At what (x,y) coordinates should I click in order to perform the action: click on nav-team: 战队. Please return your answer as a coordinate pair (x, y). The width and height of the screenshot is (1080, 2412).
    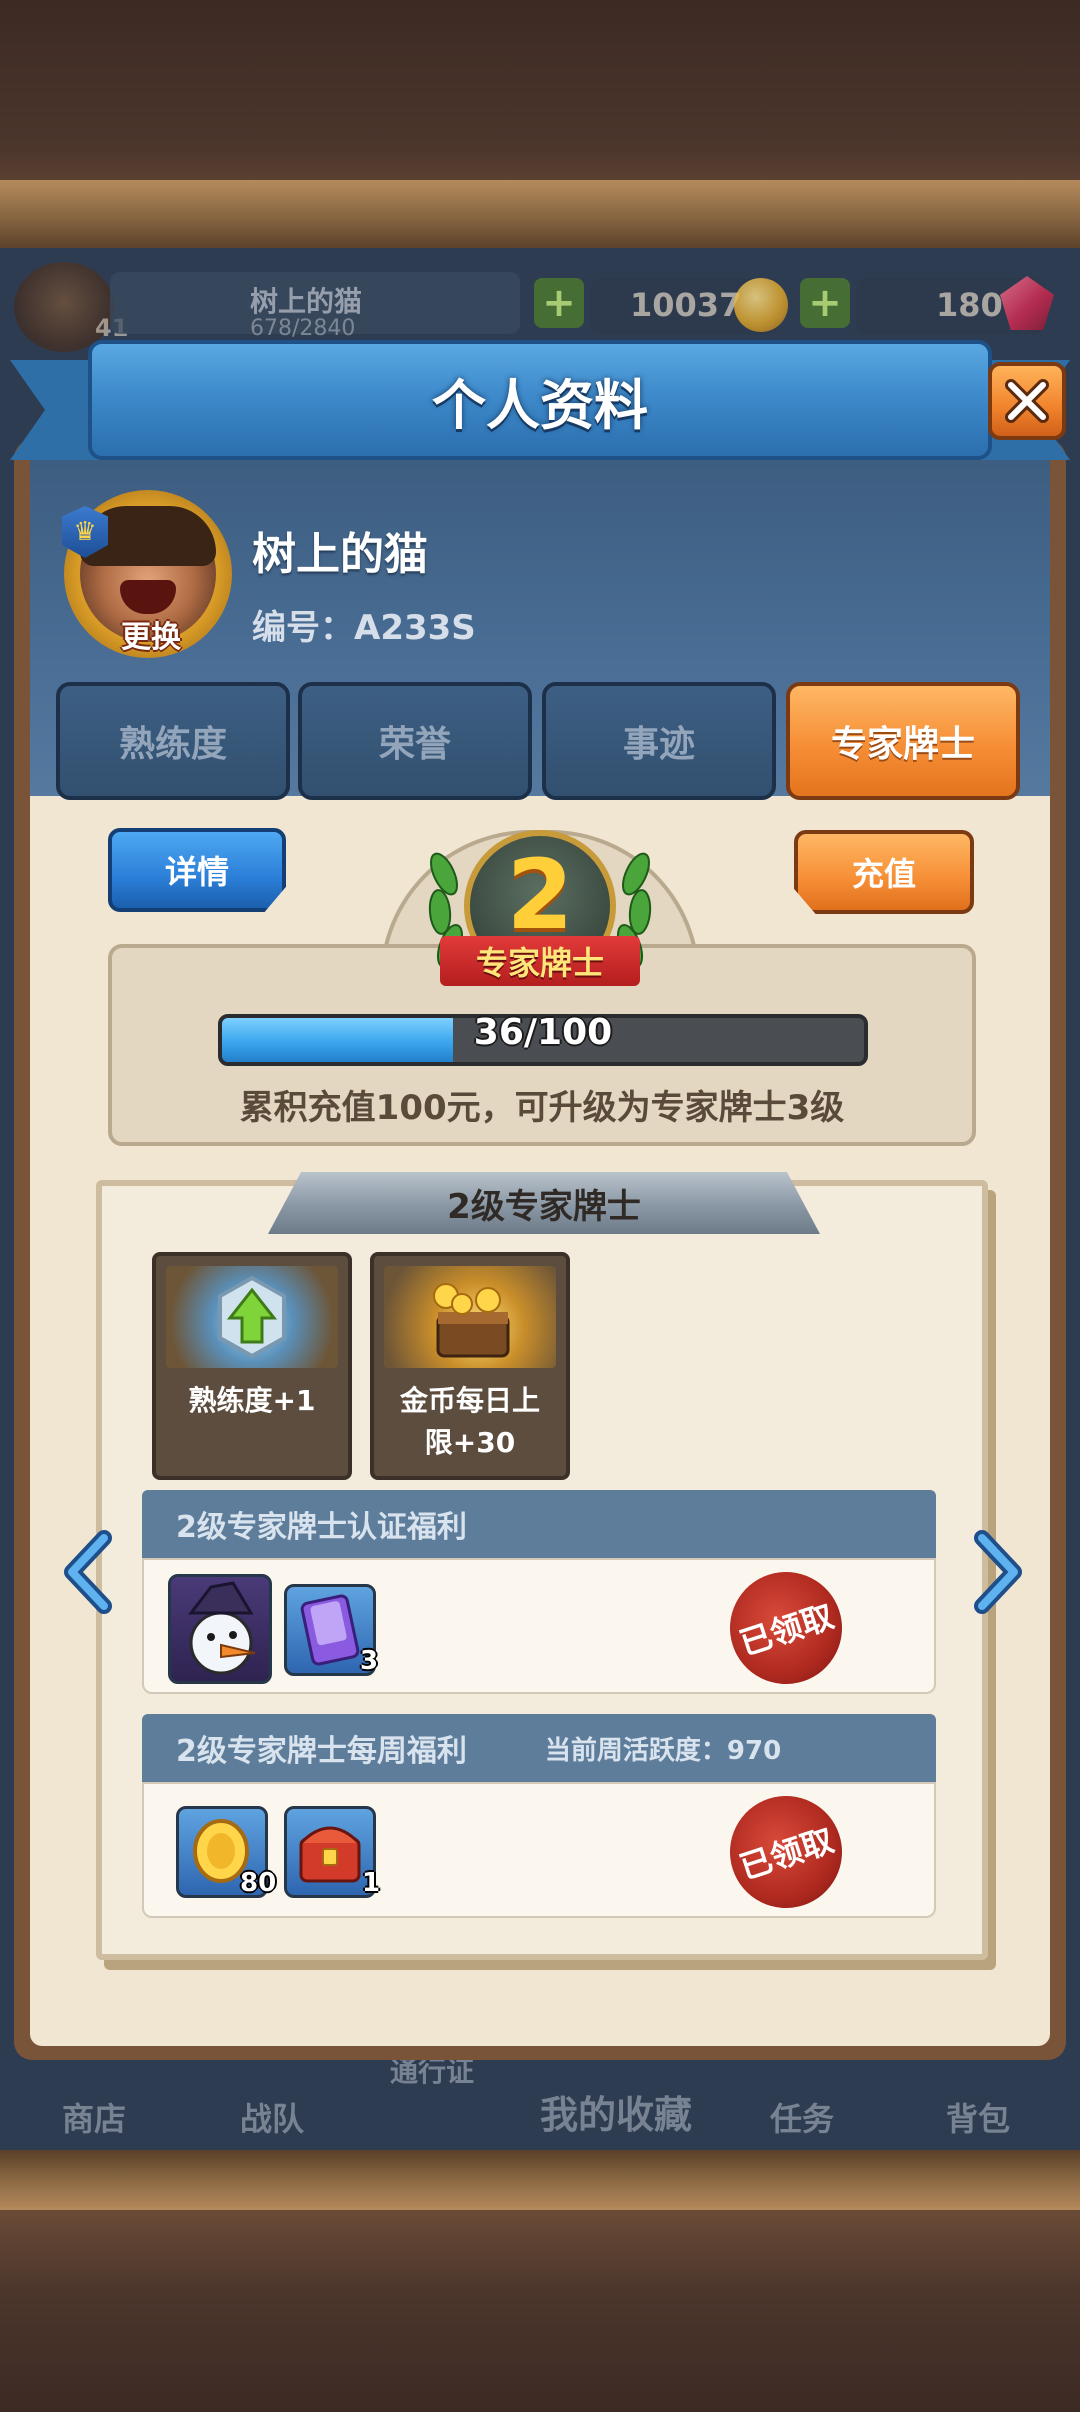
    Looking at the image, I should click on (272, 2117).